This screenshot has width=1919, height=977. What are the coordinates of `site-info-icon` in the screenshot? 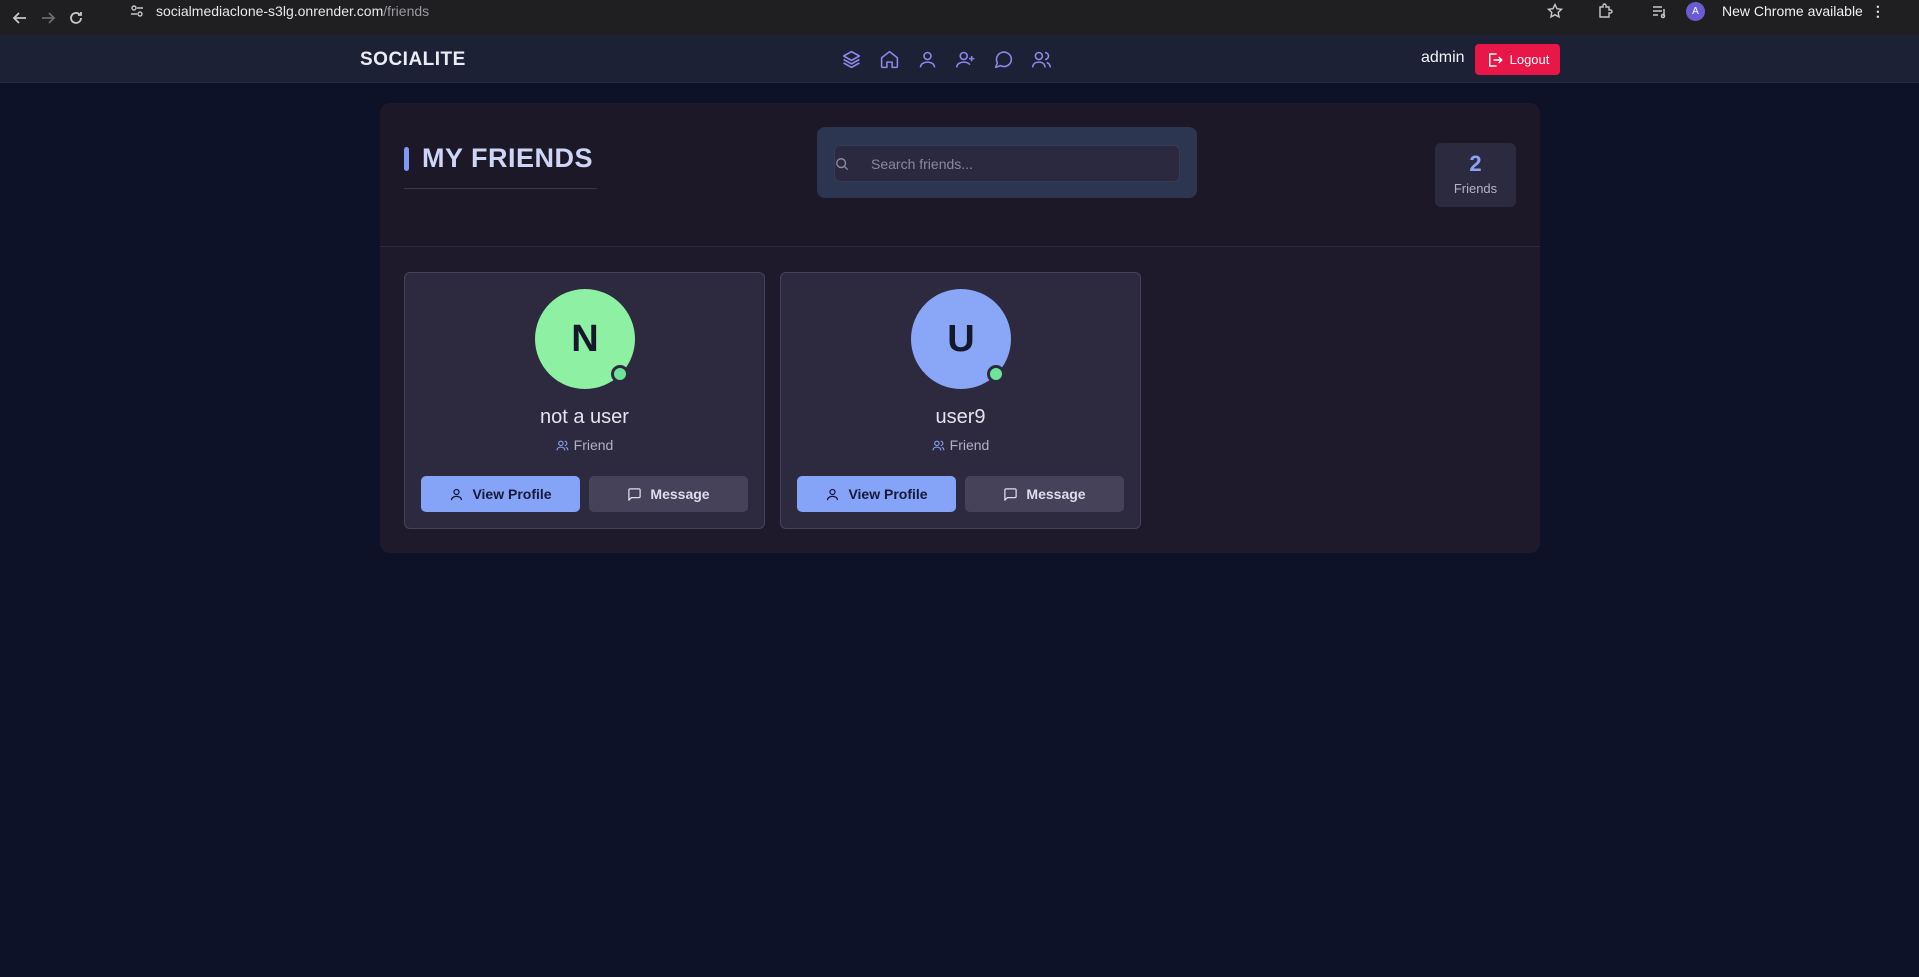 It's located at (137, 11).